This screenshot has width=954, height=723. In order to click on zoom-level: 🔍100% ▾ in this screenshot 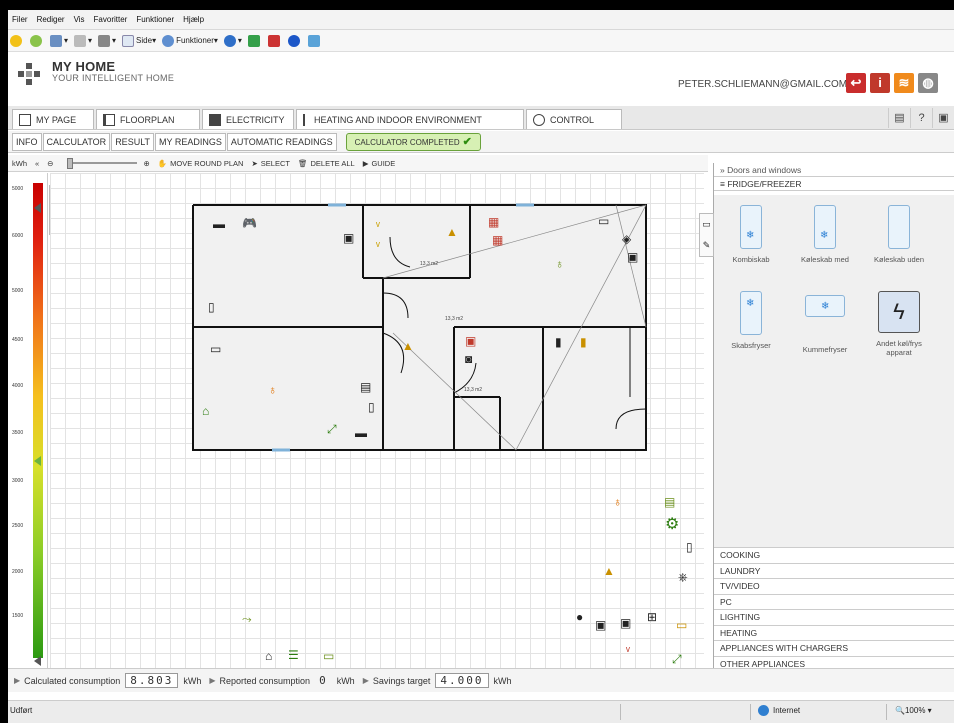, I will do `click(913, 710)`.